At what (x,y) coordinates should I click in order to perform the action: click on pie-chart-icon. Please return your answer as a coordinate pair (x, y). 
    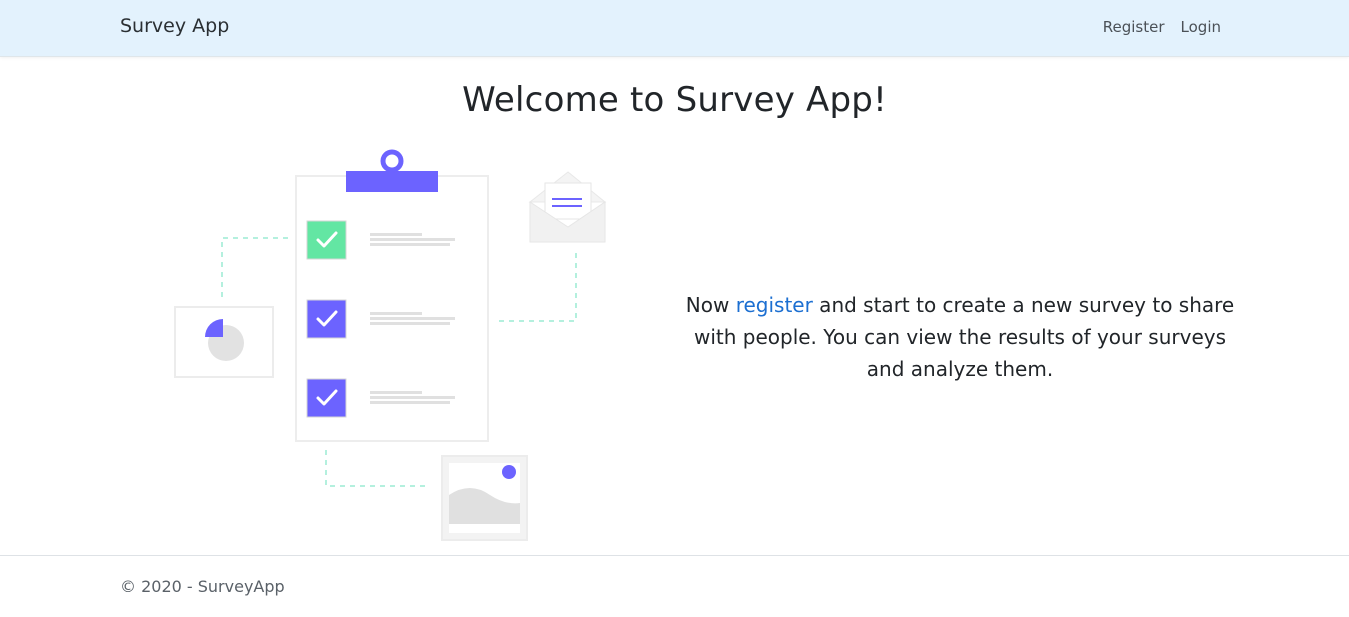
    Looking at the image, I should click on (224, 342).